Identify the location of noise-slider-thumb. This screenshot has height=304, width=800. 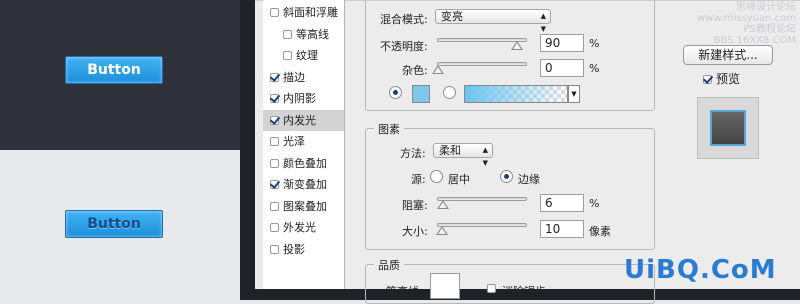
(438, 69).